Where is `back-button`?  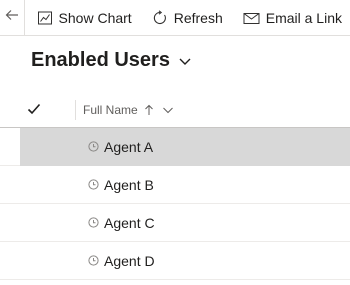
back-button is located at coordinates (12, 18).